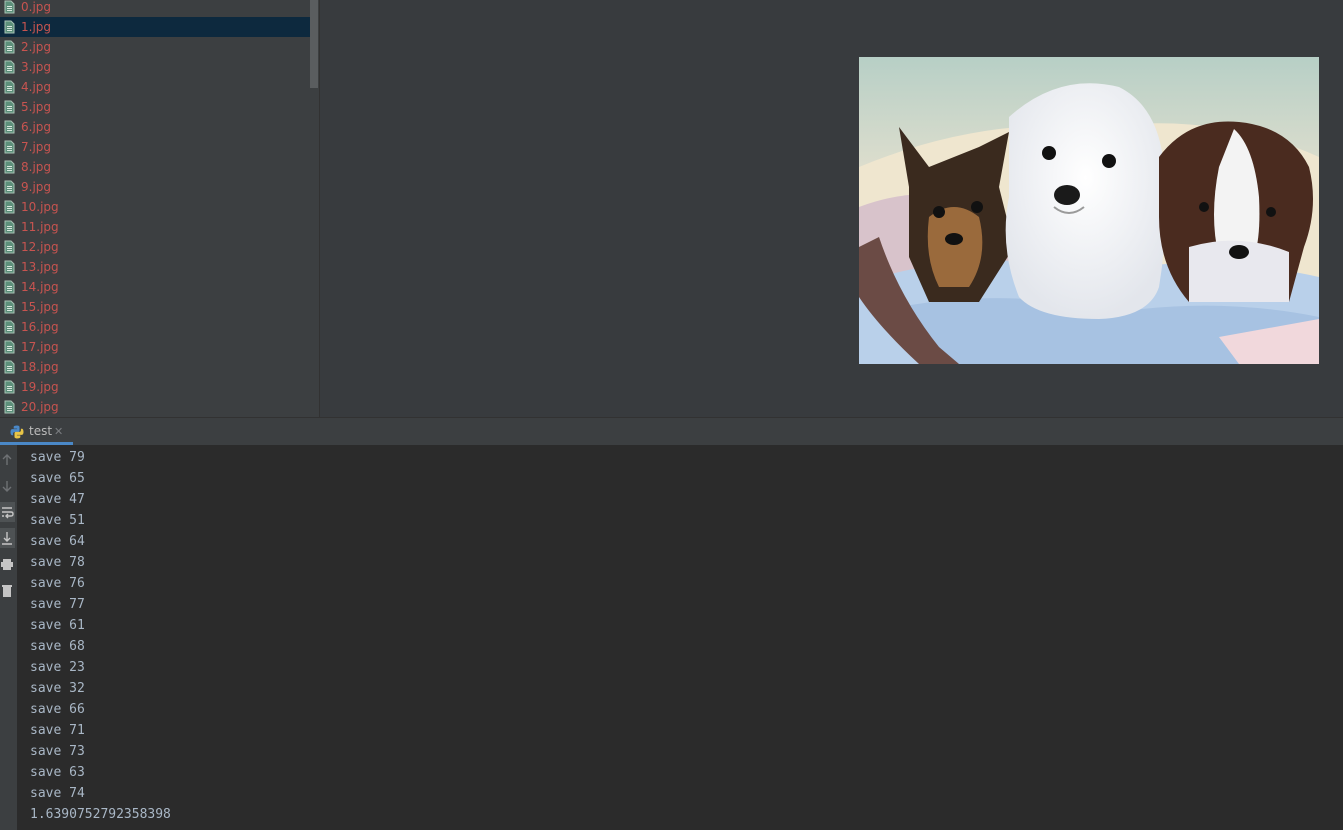  I want to click on run-tab: test ✕, so click(36, 431).